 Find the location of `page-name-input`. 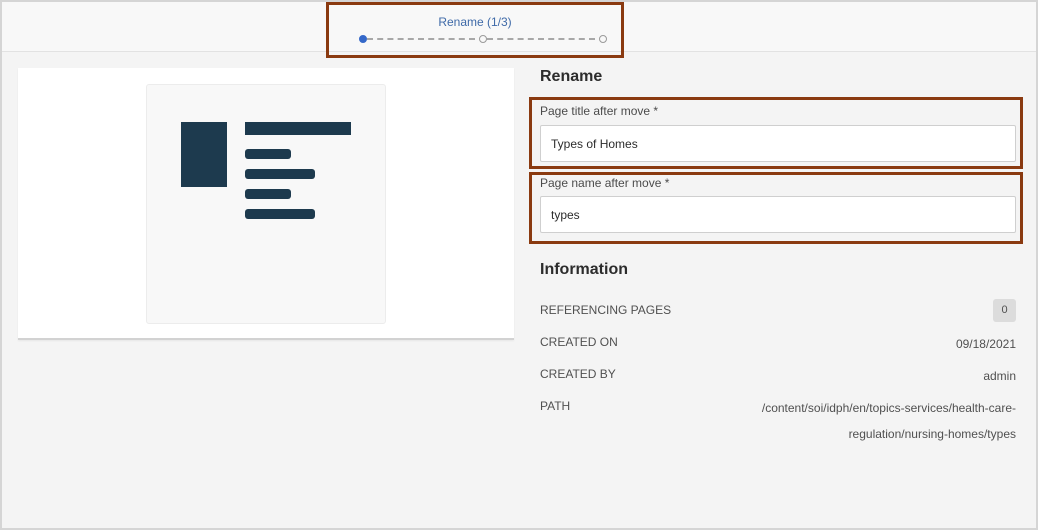

page-name-input is located at coordinates (778, 214).